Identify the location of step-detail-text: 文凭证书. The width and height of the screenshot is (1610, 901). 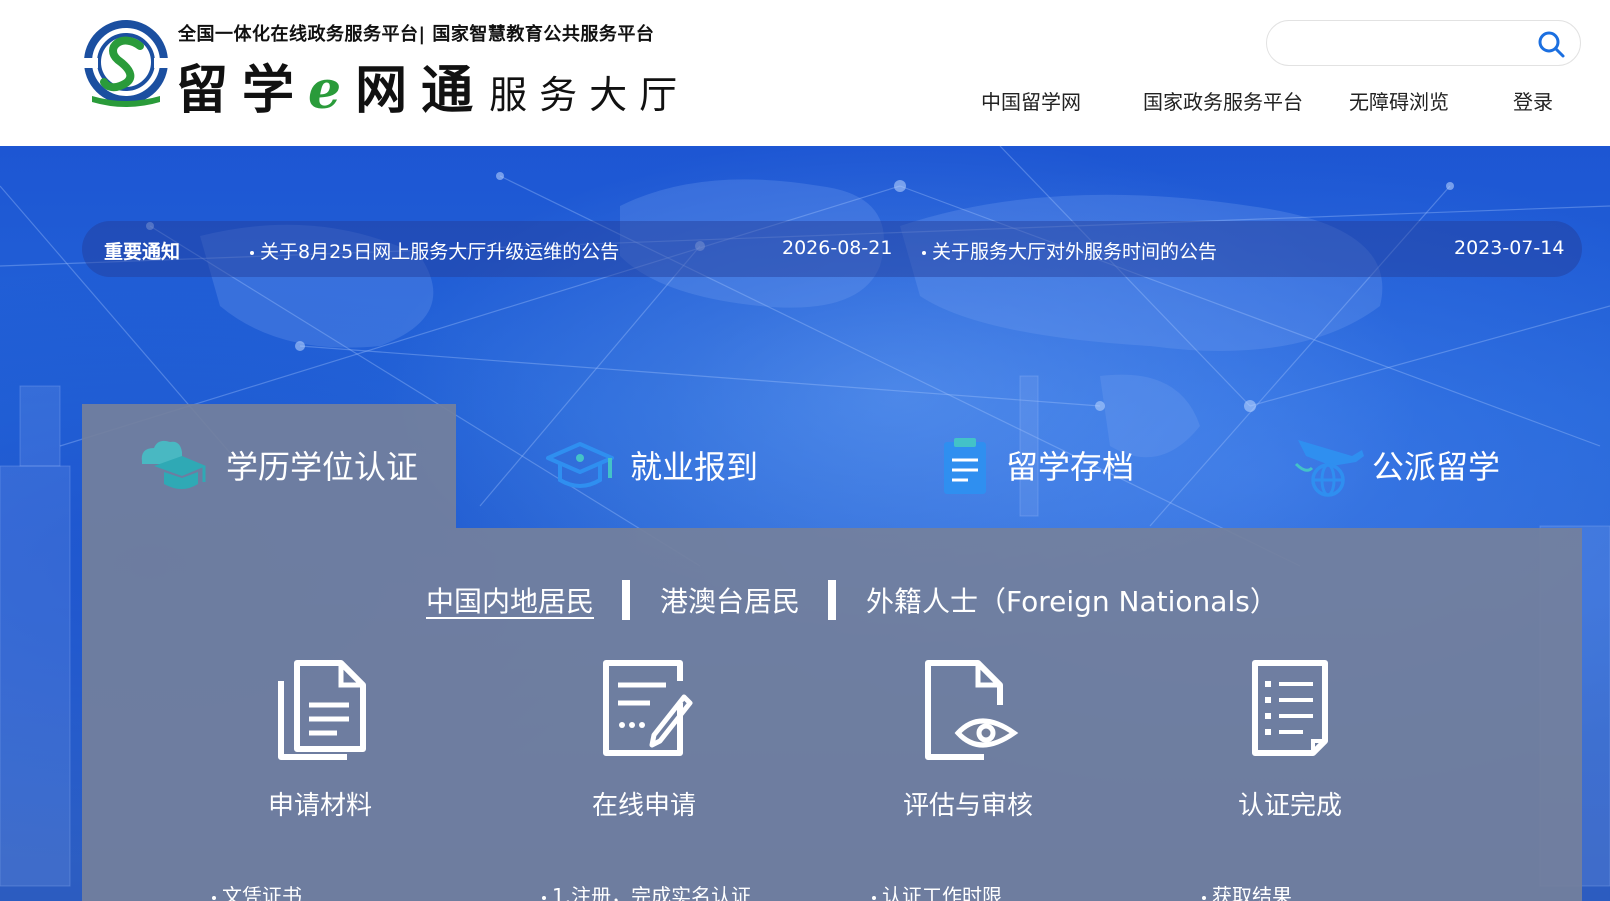
(262, 892).